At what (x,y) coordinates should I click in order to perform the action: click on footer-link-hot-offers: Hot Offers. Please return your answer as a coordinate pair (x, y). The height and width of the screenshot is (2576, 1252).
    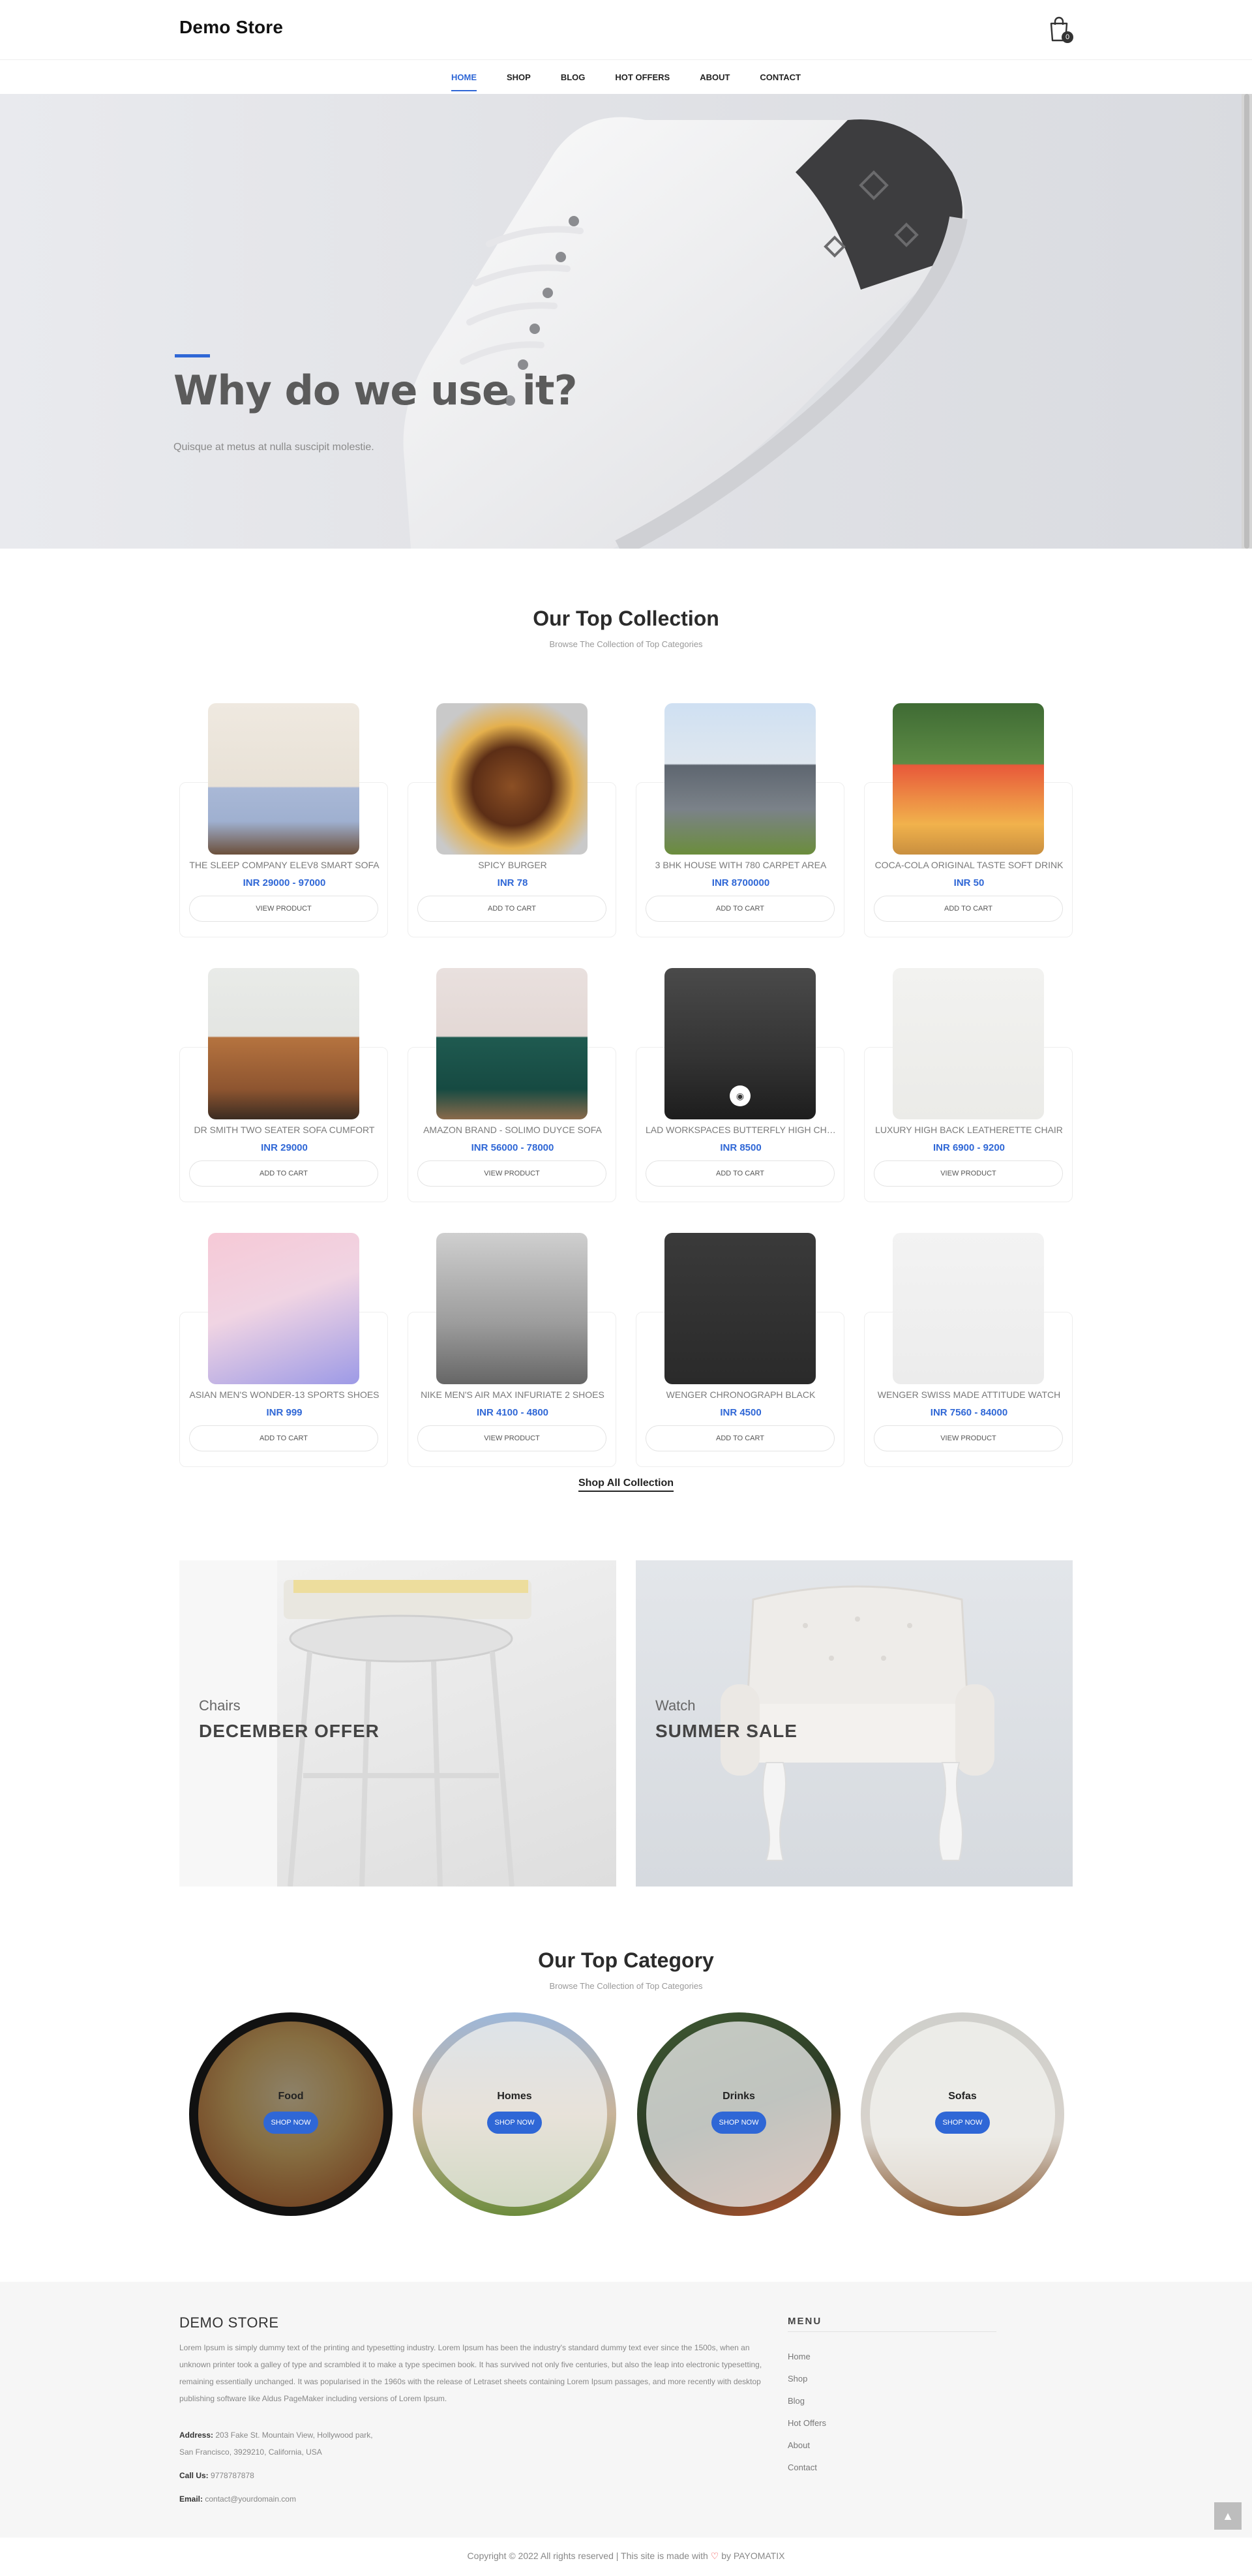
    Looking at the image, I should click on (807, 2423).